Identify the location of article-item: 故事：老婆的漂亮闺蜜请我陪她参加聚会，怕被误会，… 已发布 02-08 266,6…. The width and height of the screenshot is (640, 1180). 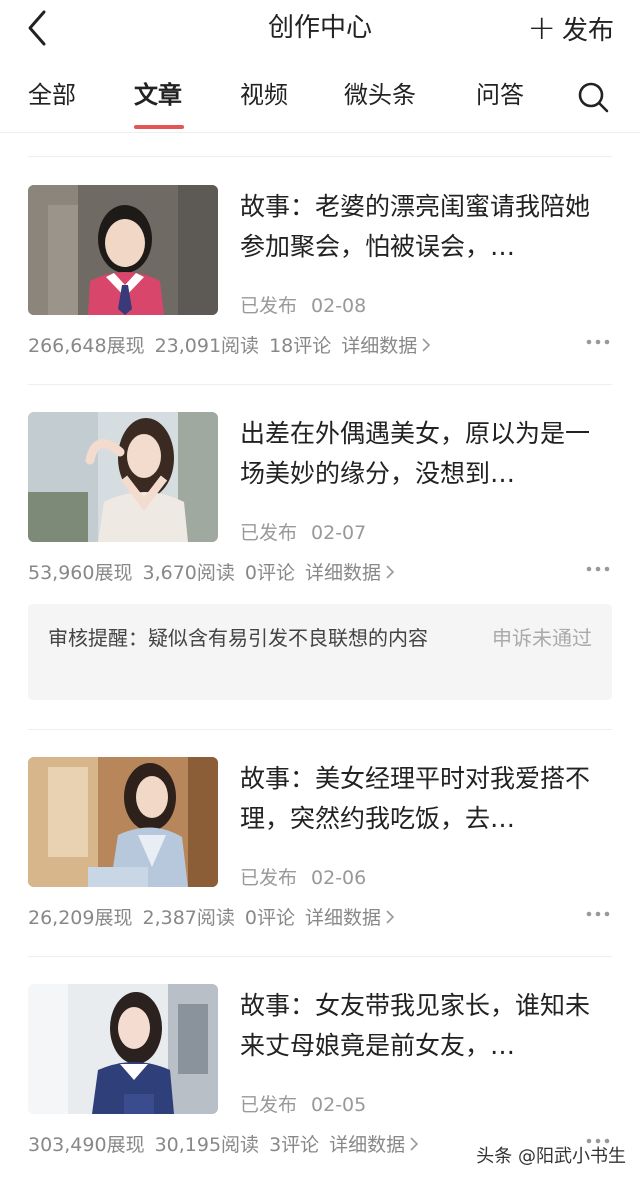
(320, 275).